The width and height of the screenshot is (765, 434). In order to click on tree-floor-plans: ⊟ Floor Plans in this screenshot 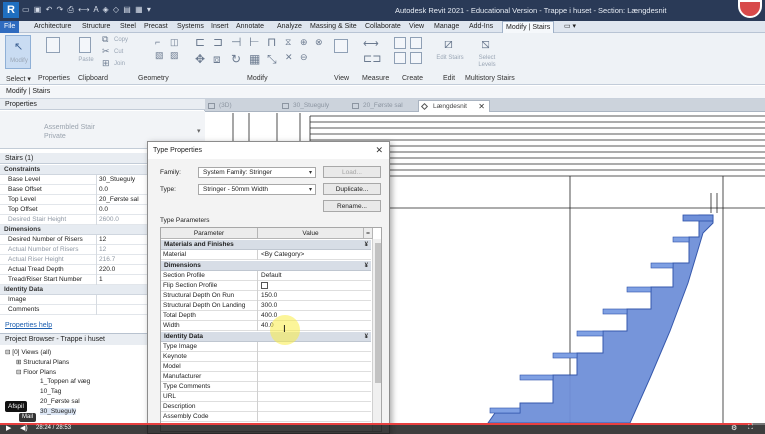, I will do `click(36, 372)`.